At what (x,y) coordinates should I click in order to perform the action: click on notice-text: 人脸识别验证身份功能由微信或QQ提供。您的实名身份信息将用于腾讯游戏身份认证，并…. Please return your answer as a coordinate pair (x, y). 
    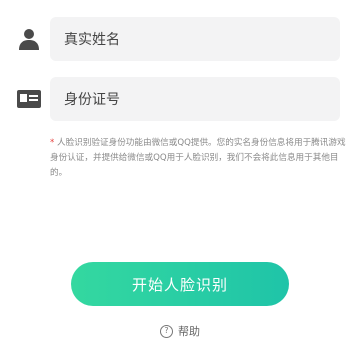
    Looking at the image, I should click on (198, 158).